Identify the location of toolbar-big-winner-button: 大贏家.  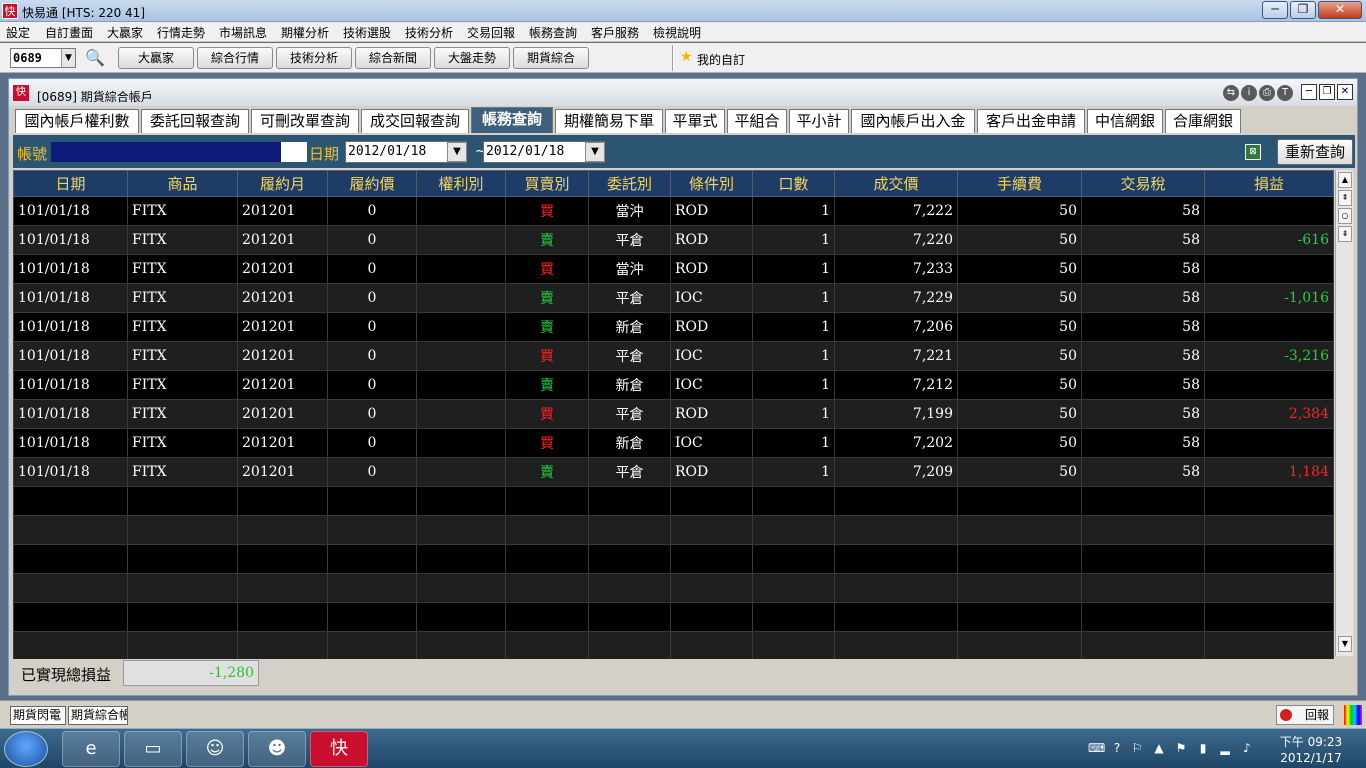
(156, 58).